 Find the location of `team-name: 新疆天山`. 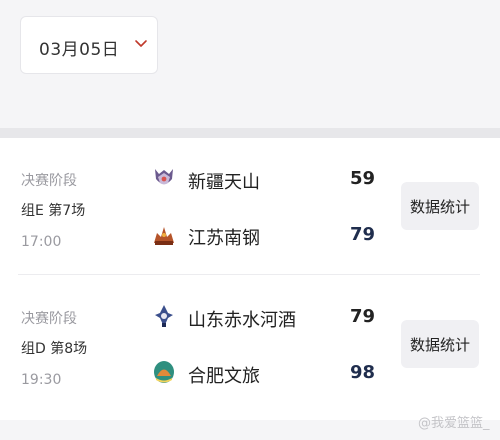

team-name: 新疆天山 is located at coordinates (224, 182).